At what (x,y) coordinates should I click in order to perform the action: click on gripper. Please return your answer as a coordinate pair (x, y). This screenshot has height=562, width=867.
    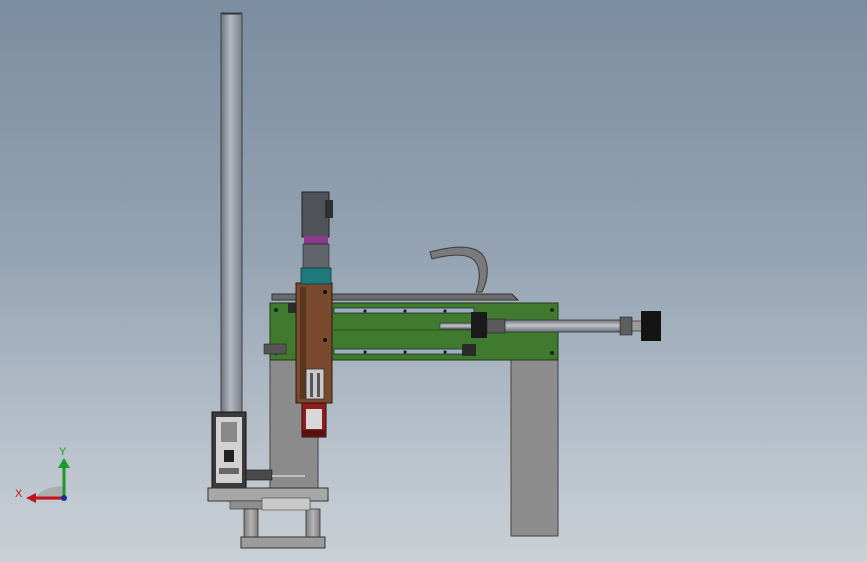
    Looking at the image, I should click on (314, 420).